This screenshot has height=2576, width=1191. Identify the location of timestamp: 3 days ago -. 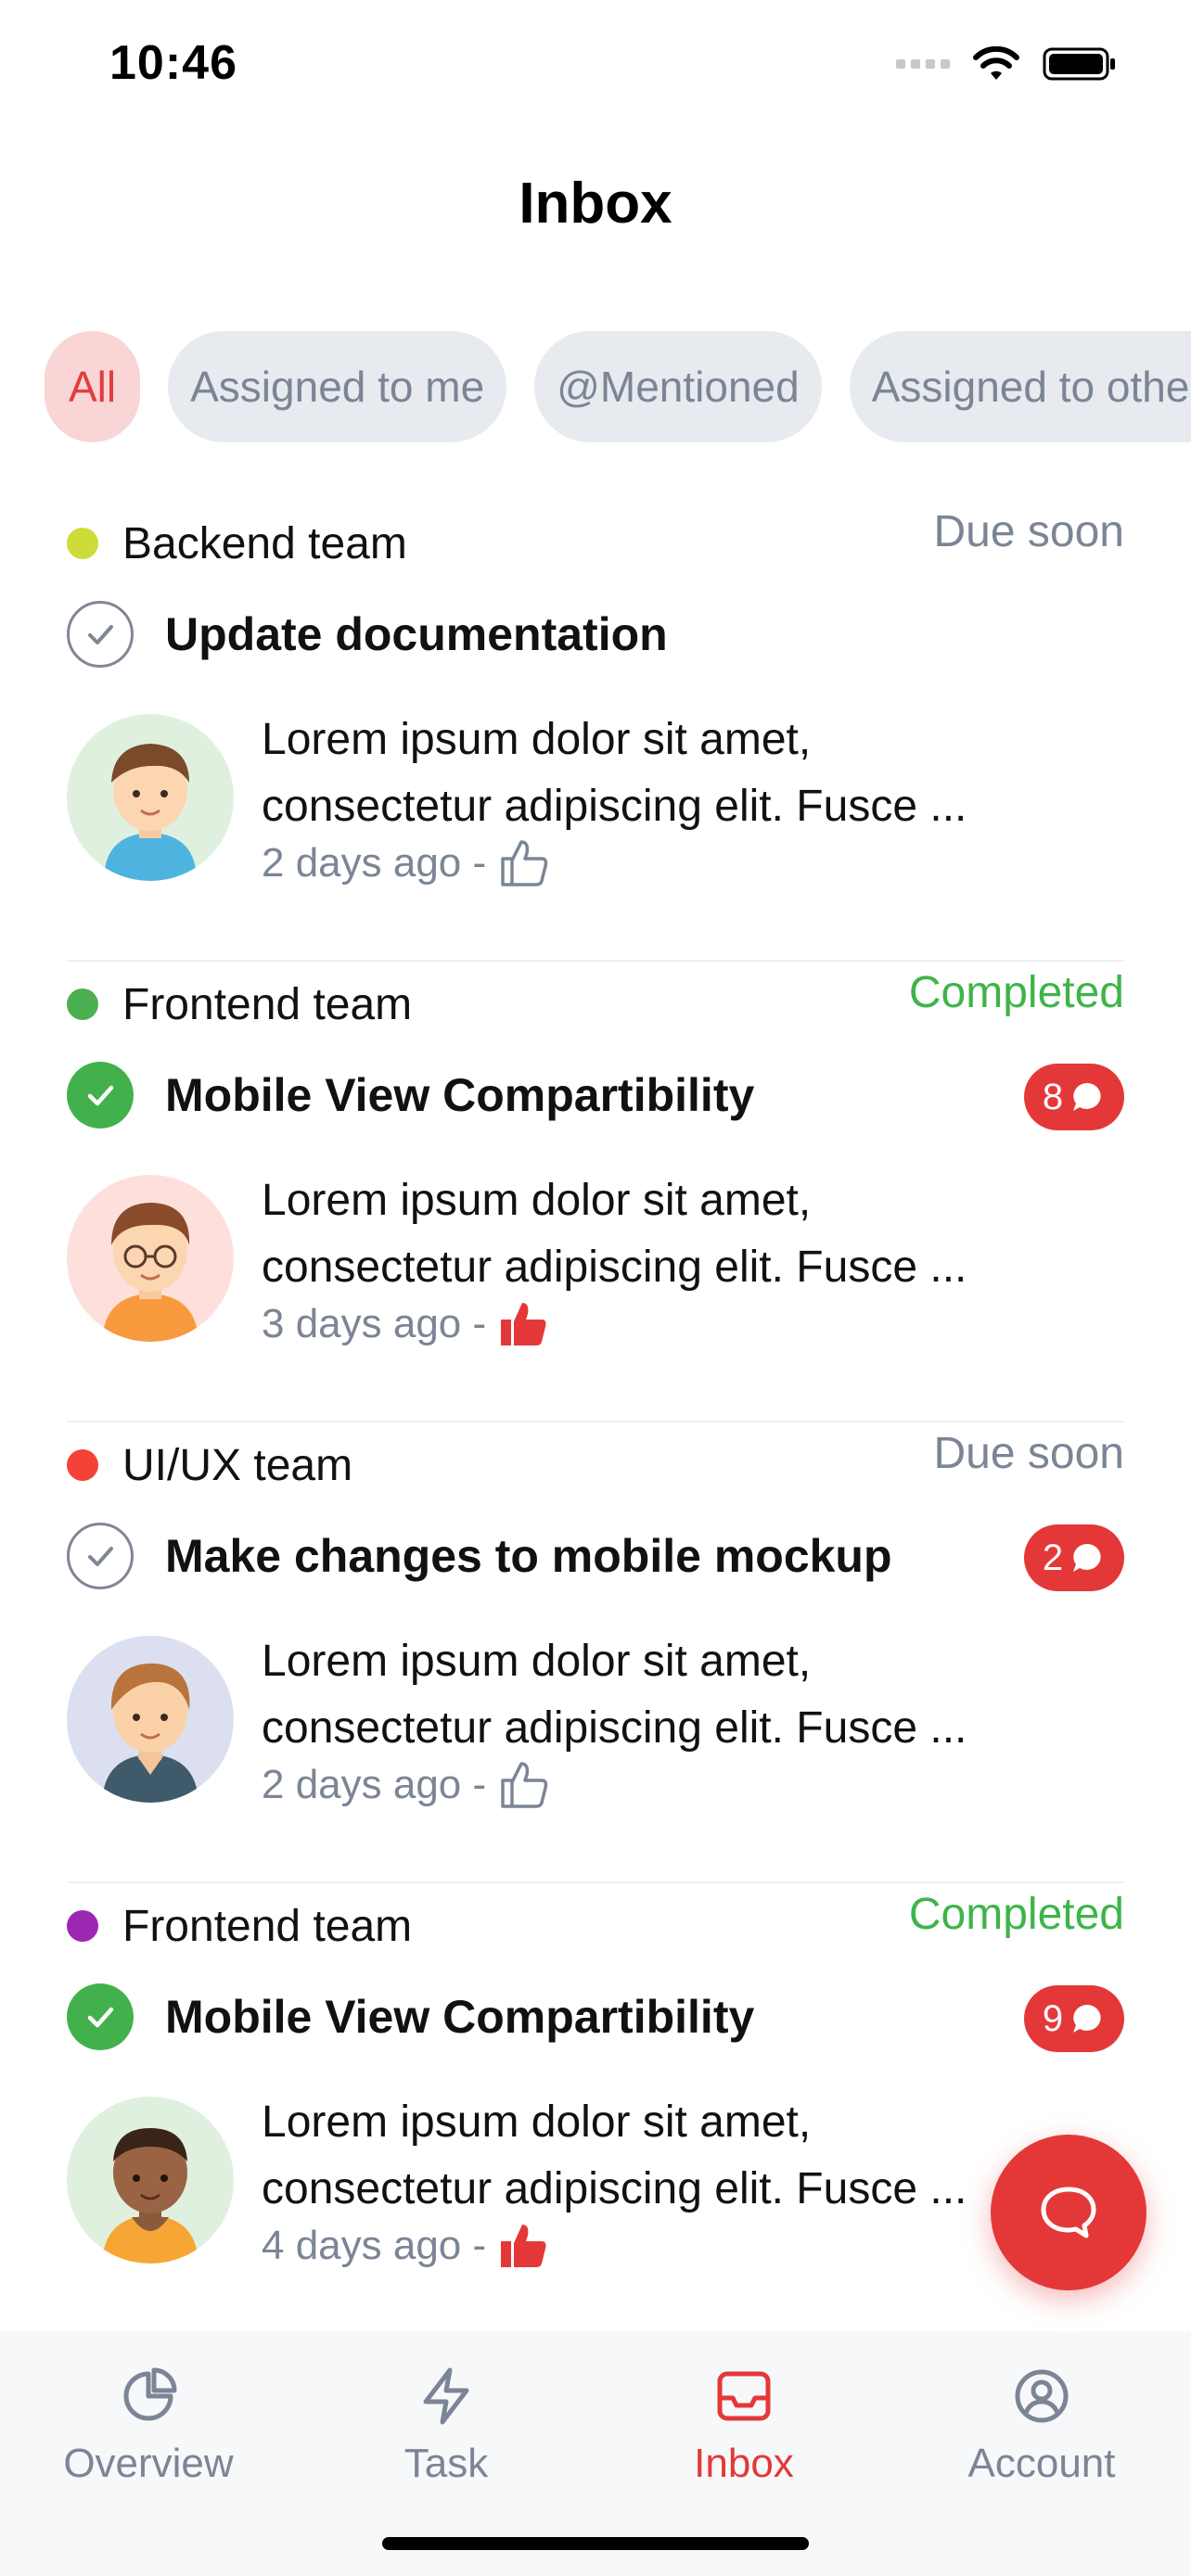
(374, 1324).